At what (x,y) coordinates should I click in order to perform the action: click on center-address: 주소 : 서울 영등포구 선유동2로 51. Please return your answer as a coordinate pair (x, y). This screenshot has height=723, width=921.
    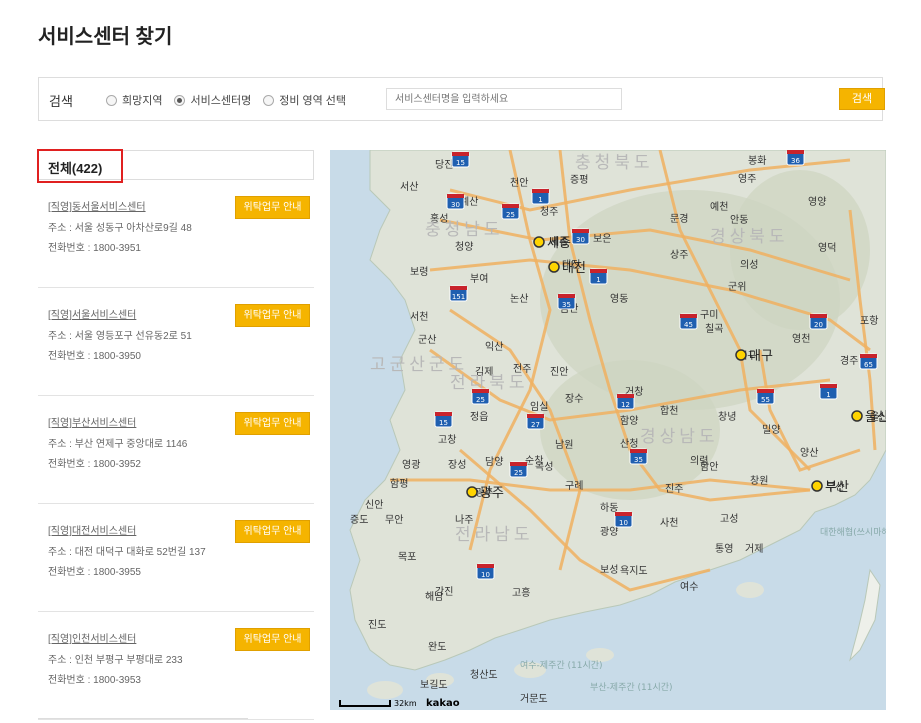
    Looking at the image, I should click on (120, 336).